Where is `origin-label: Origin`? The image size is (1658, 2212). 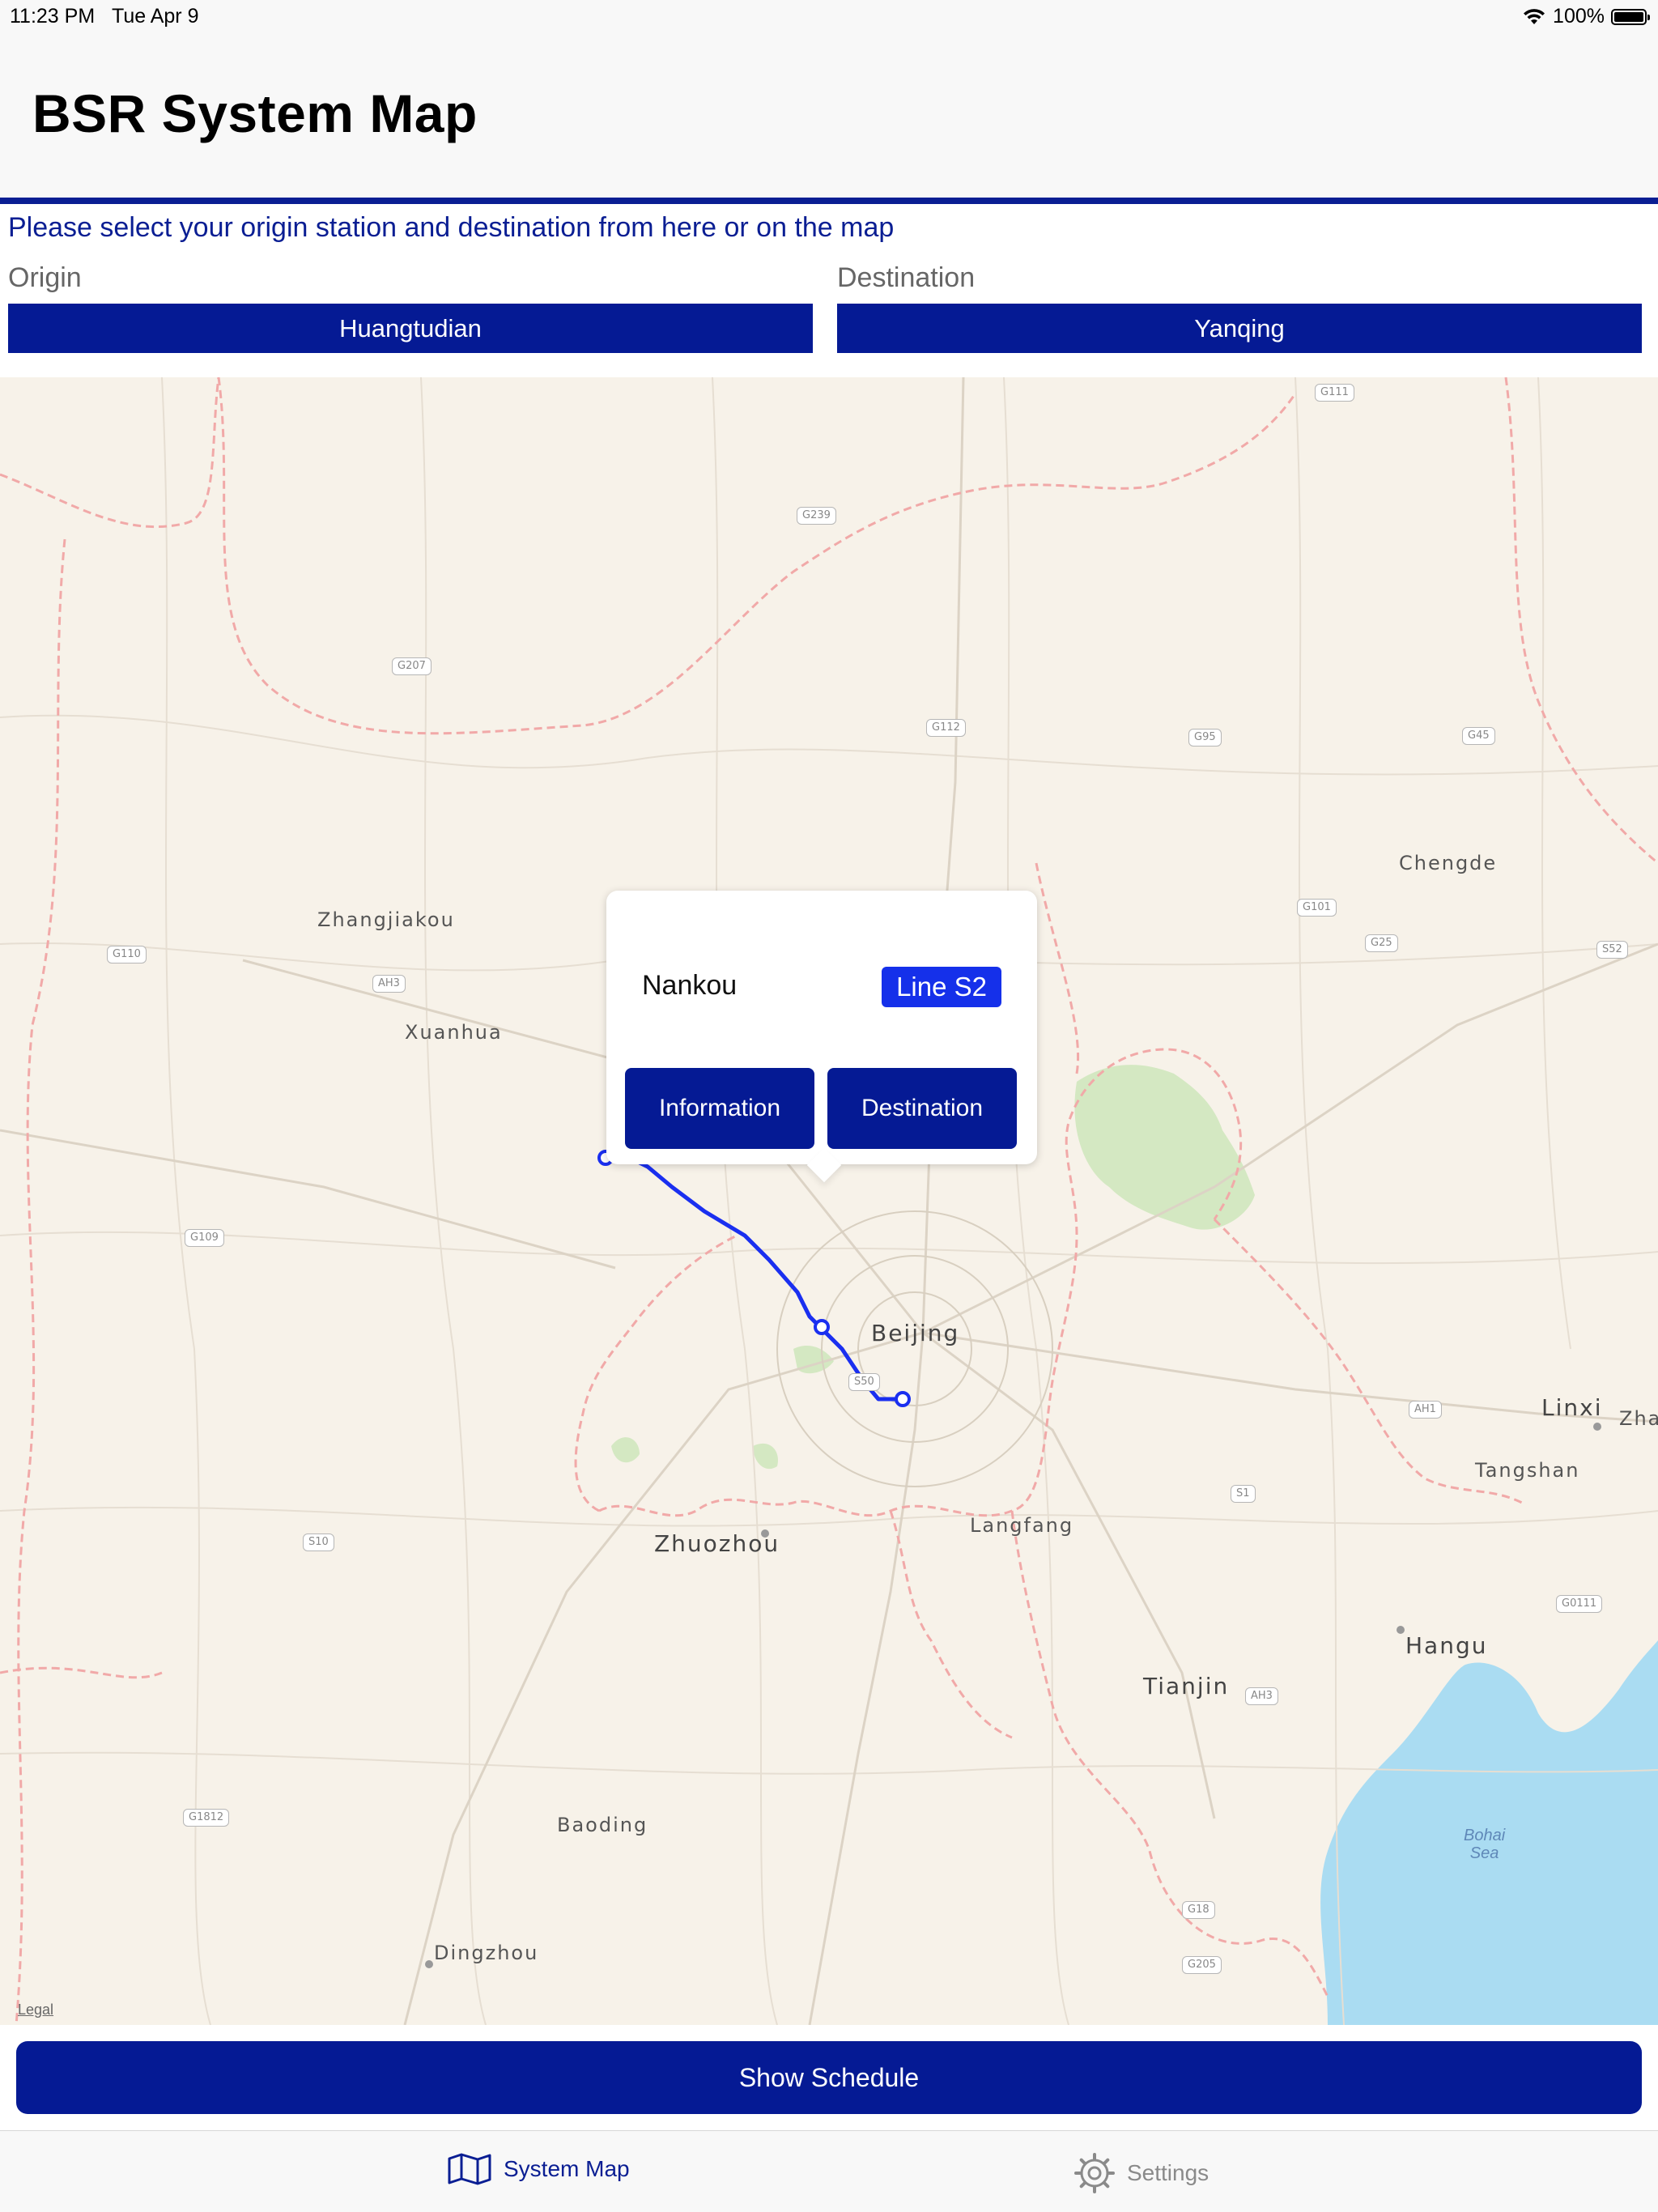
origin-label: Origin is located at coordinates (45, 278).